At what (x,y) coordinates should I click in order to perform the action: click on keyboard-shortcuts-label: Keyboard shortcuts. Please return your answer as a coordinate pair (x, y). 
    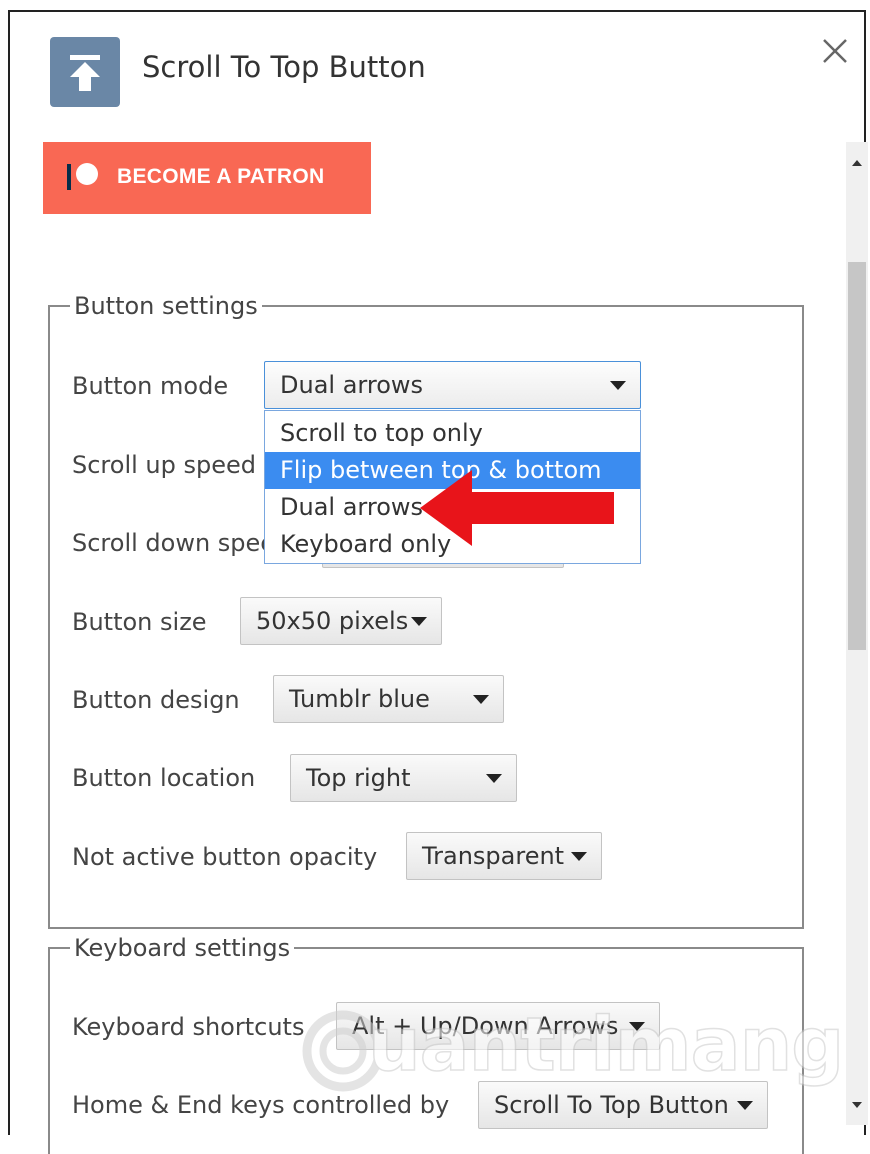
    Looking at the image, I should click on (188, 1027).